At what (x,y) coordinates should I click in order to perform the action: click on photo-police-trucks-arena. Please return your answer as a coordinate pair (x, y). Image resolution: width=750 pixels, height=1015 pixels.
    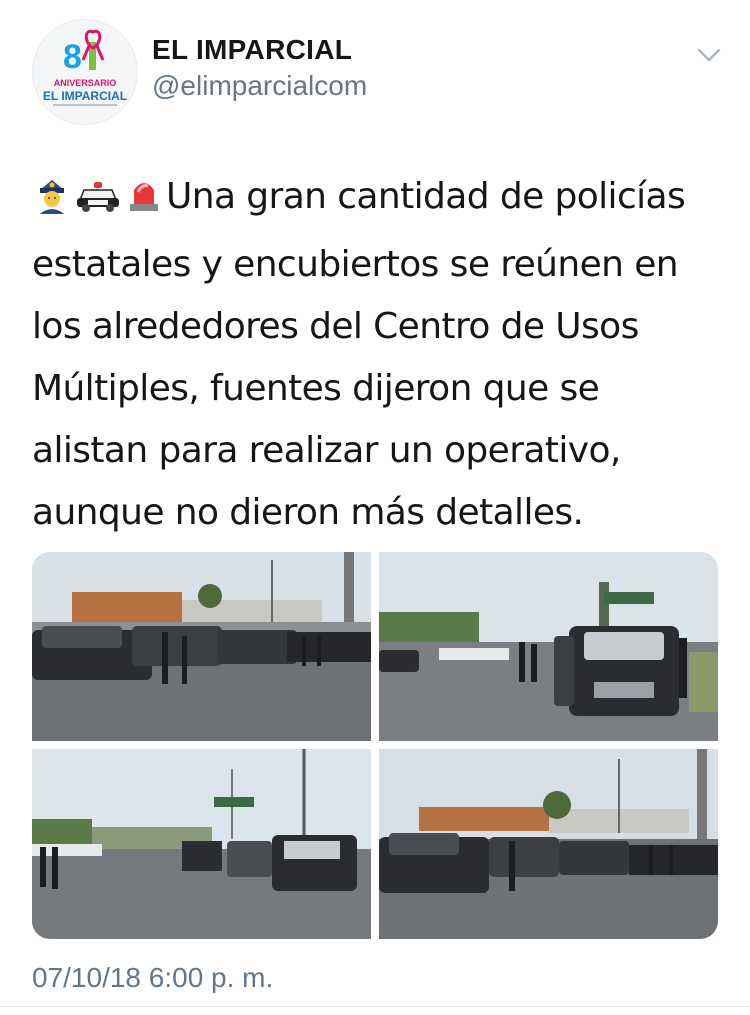
    Looking at the image, I should click on (548, 844).